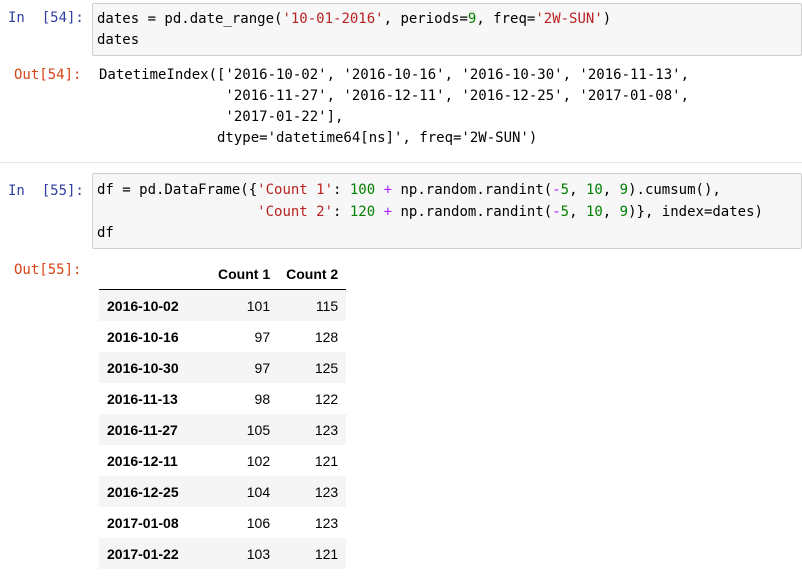 This screenshot has height=579, width=802. I want to click on code-token: 120, so click(362, 212).